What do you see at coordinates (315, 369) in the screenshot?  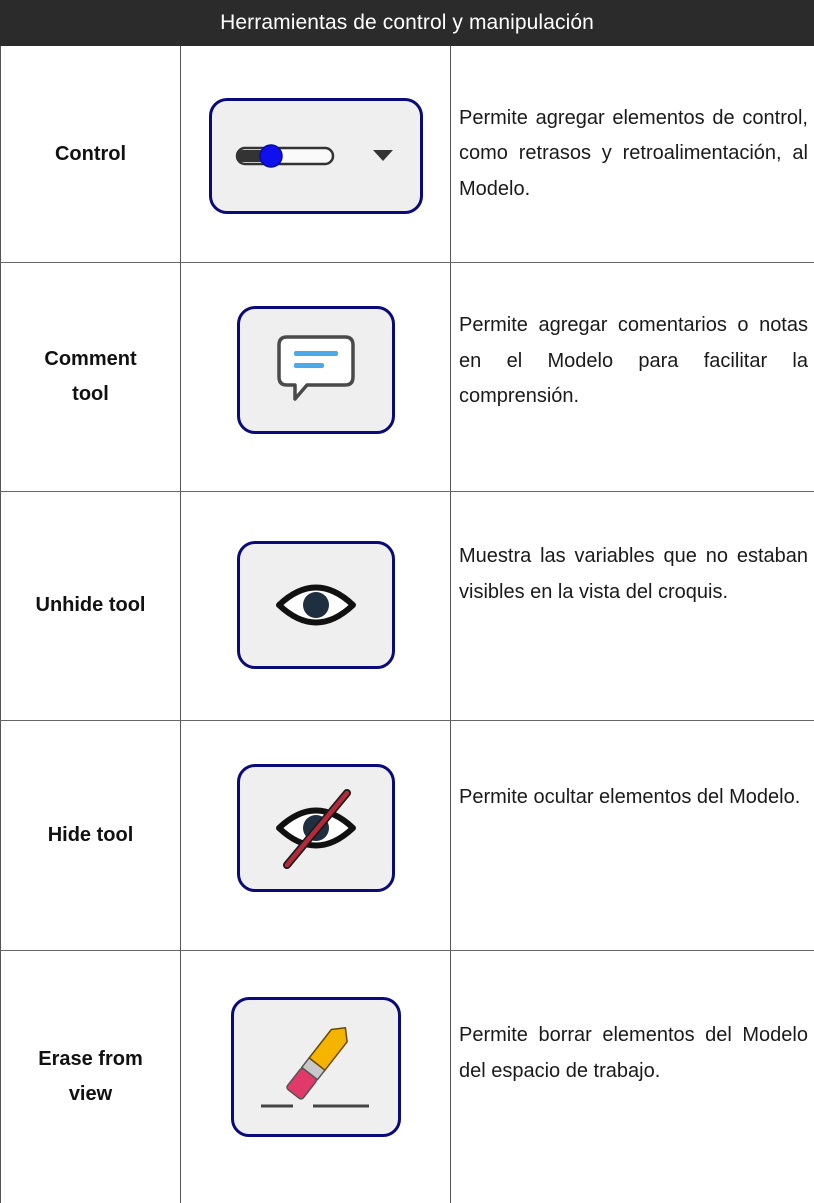 I see `comment-bubble-icon` at bounding box center [315, 369].